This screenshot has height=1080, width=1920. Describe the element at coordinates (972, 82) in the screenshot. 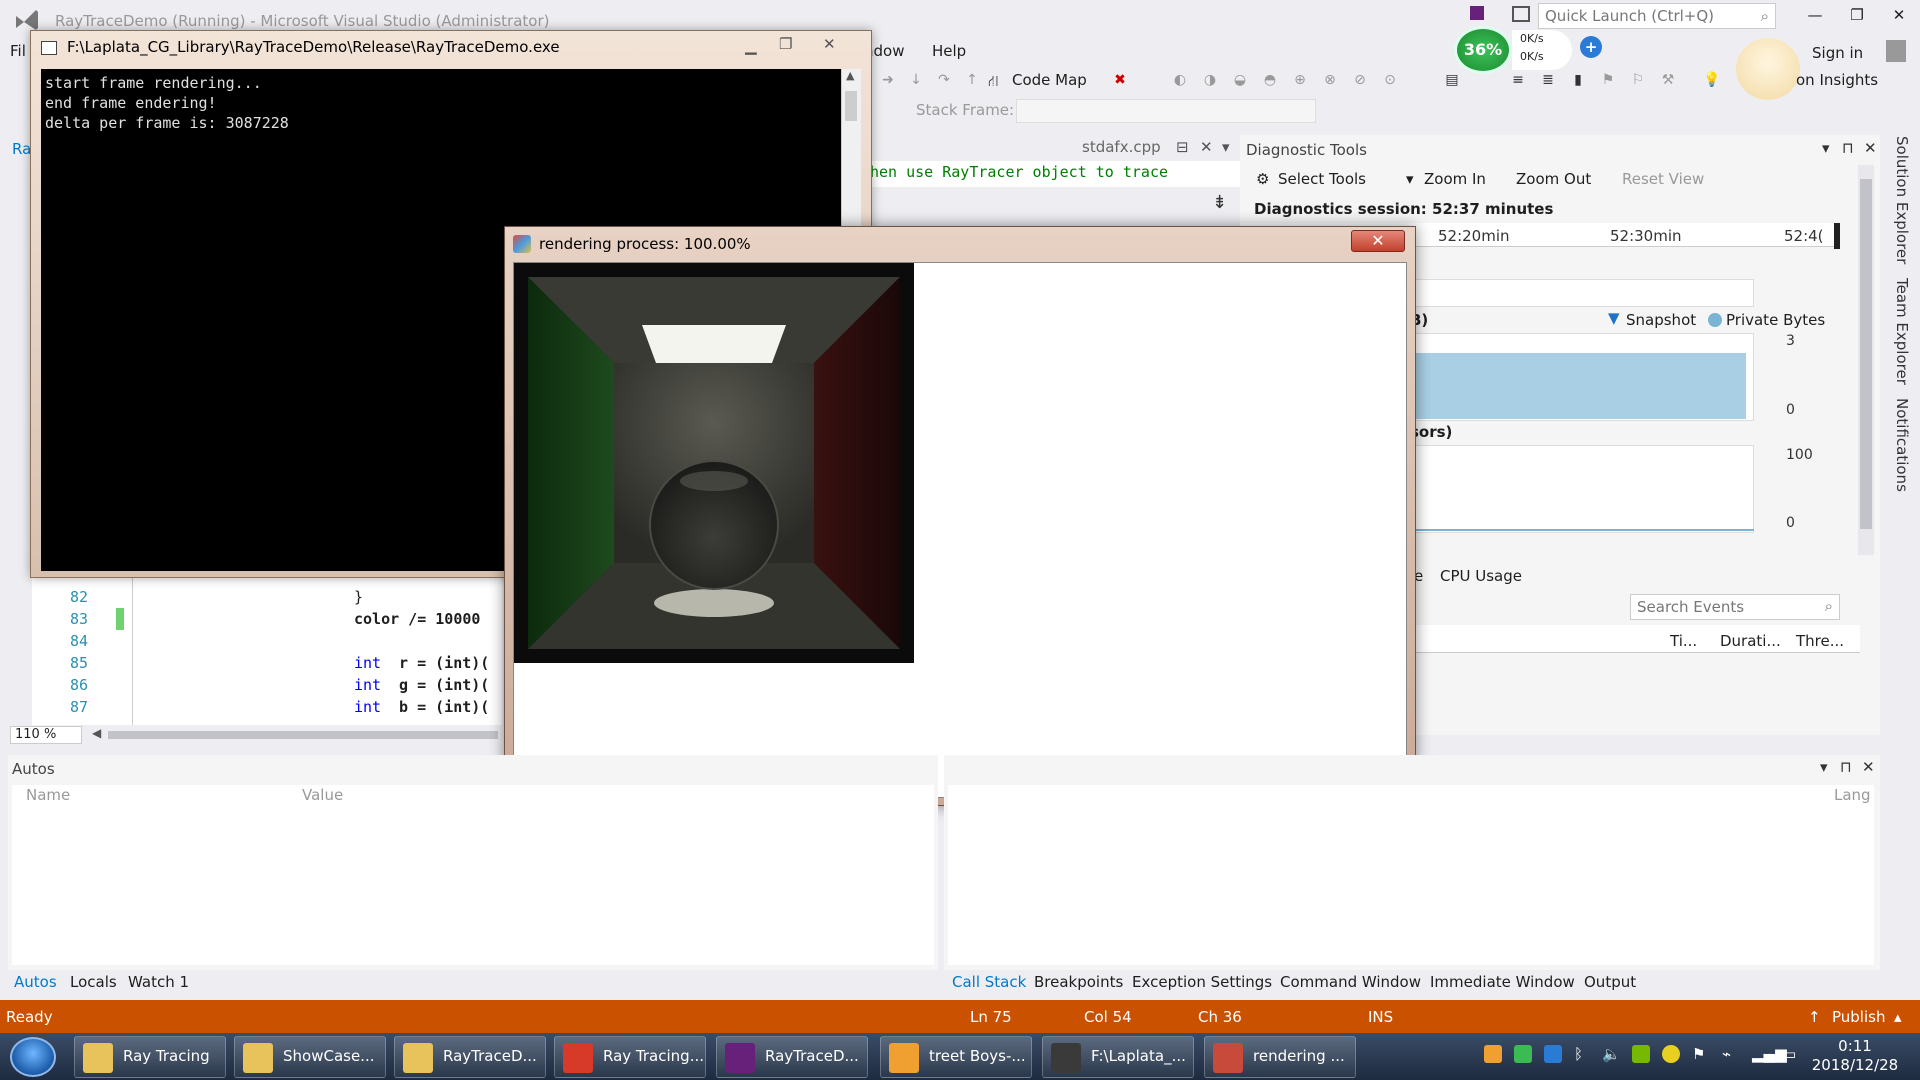

I see `step-out-icon: ↑` at that location.